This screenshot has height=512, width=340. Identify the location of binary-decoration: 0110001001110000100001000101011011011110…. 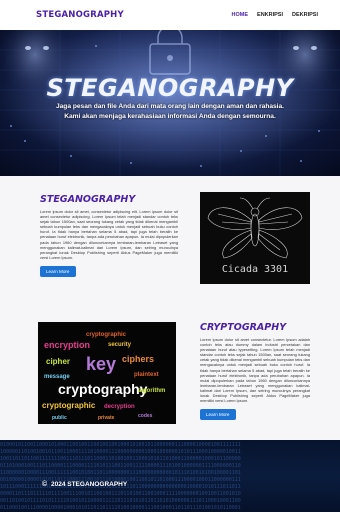
(120, 508).